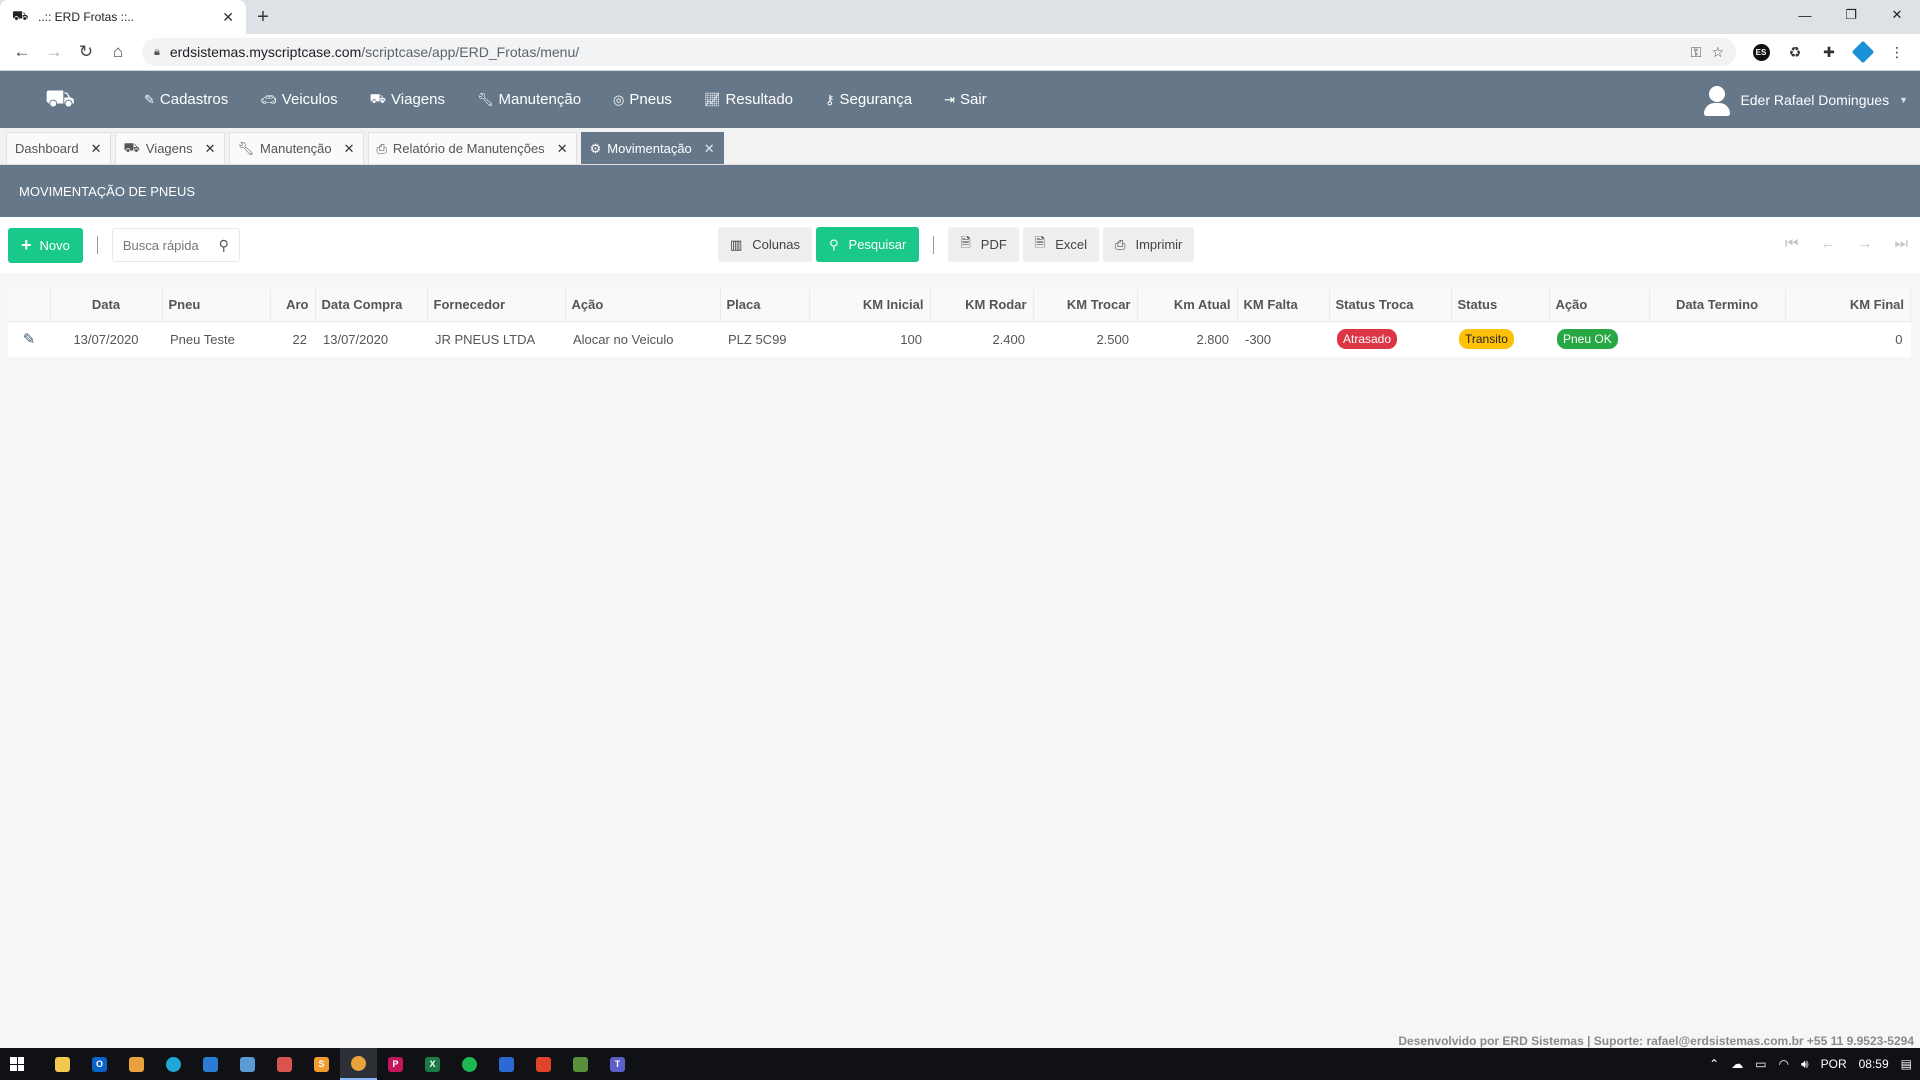 The height and width of the screenshot is (1080, 1920). I want to click on outlook-icon: O, so click(99, 1064).